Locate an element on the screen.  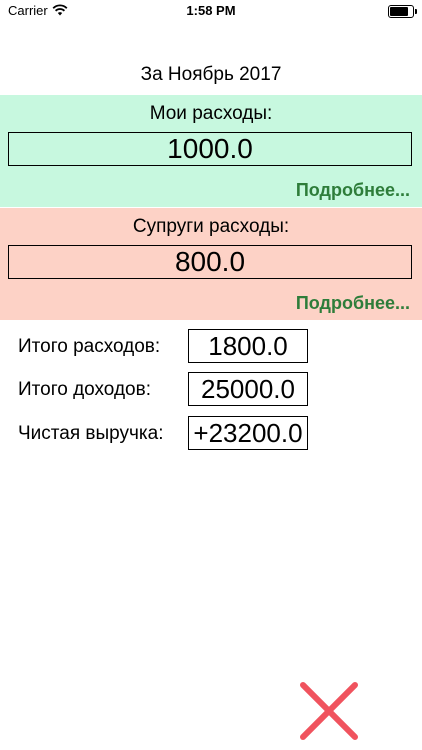
battery-level is located at coordinates (399, 11).